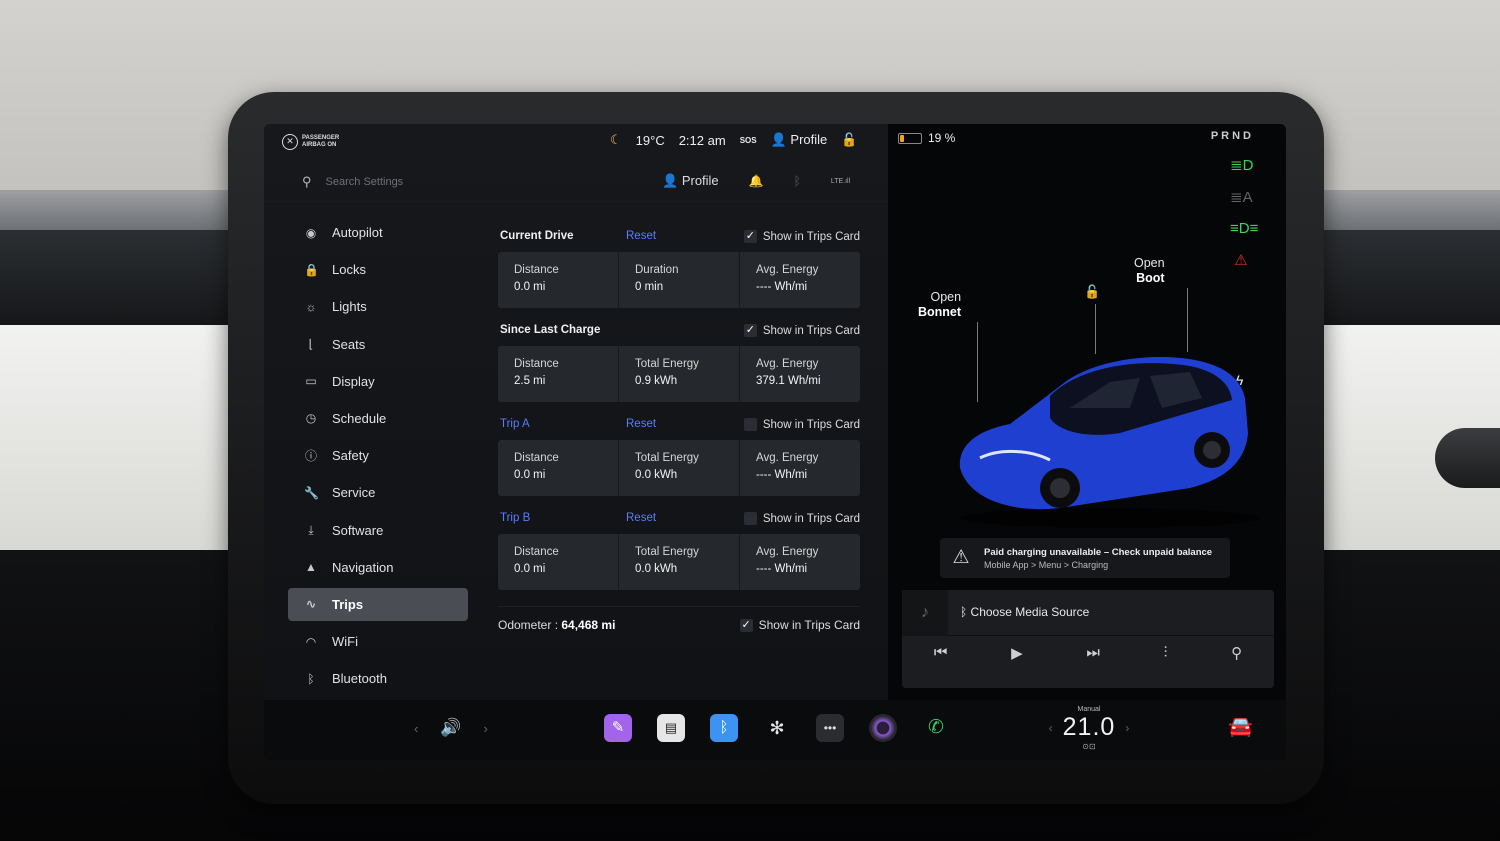 The height and width of the screenshot is (841, 1500). Describe the element at coordinates (748, 140) in the screenshot. I see `sos-button: SOS` at that location.